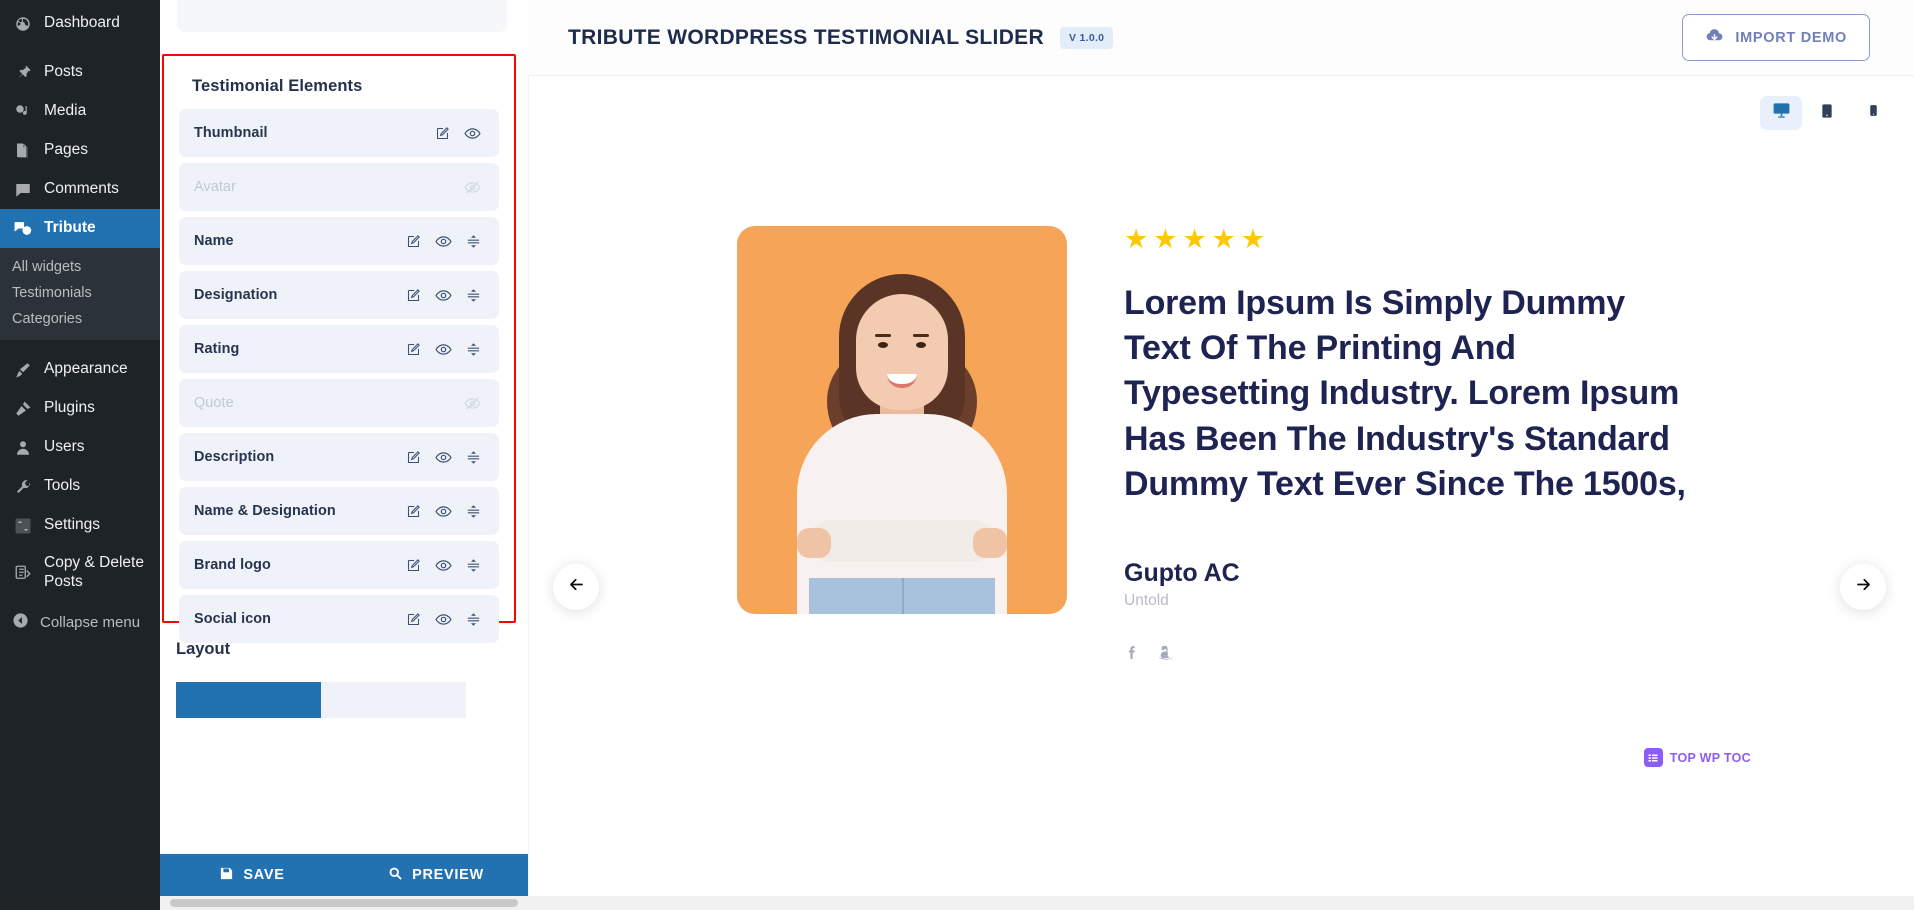  I want to click on sidebar-item-tribute: Tribute, so click(80, 228).